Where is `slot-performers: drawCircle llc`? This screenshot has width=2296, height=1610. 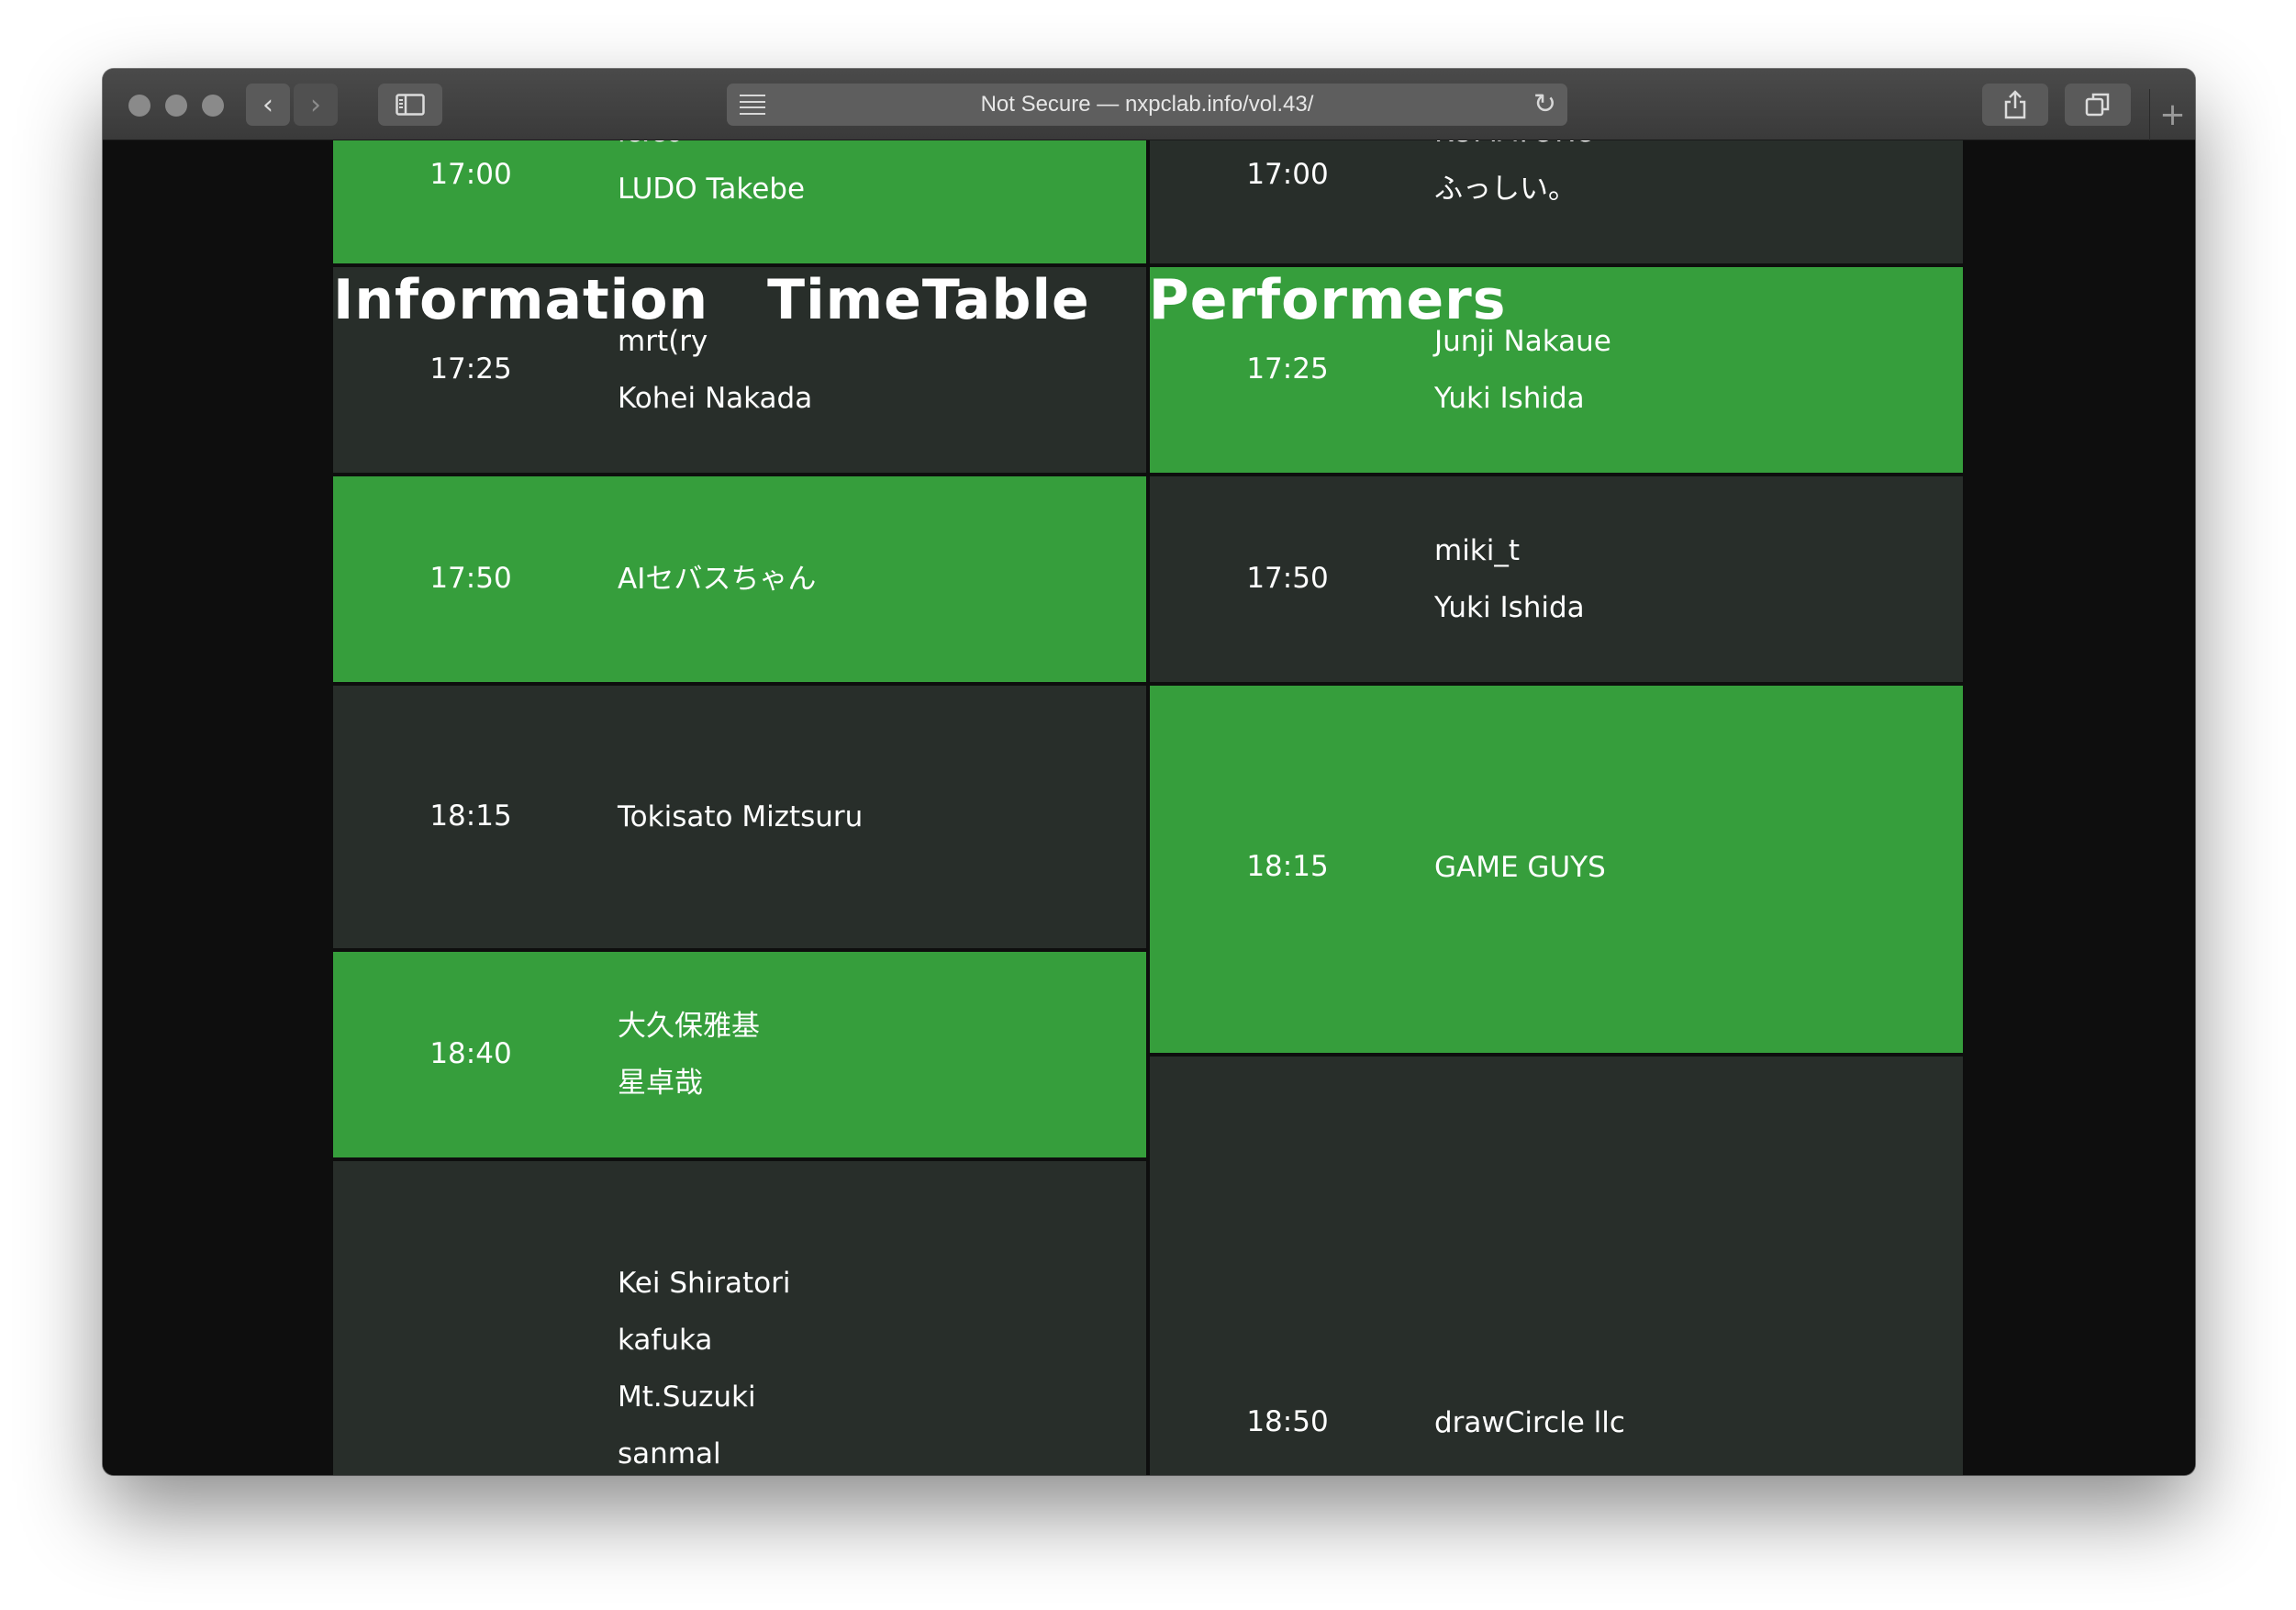
slot-performers: drawCircle llc is located at coordinates (1529, 1422).